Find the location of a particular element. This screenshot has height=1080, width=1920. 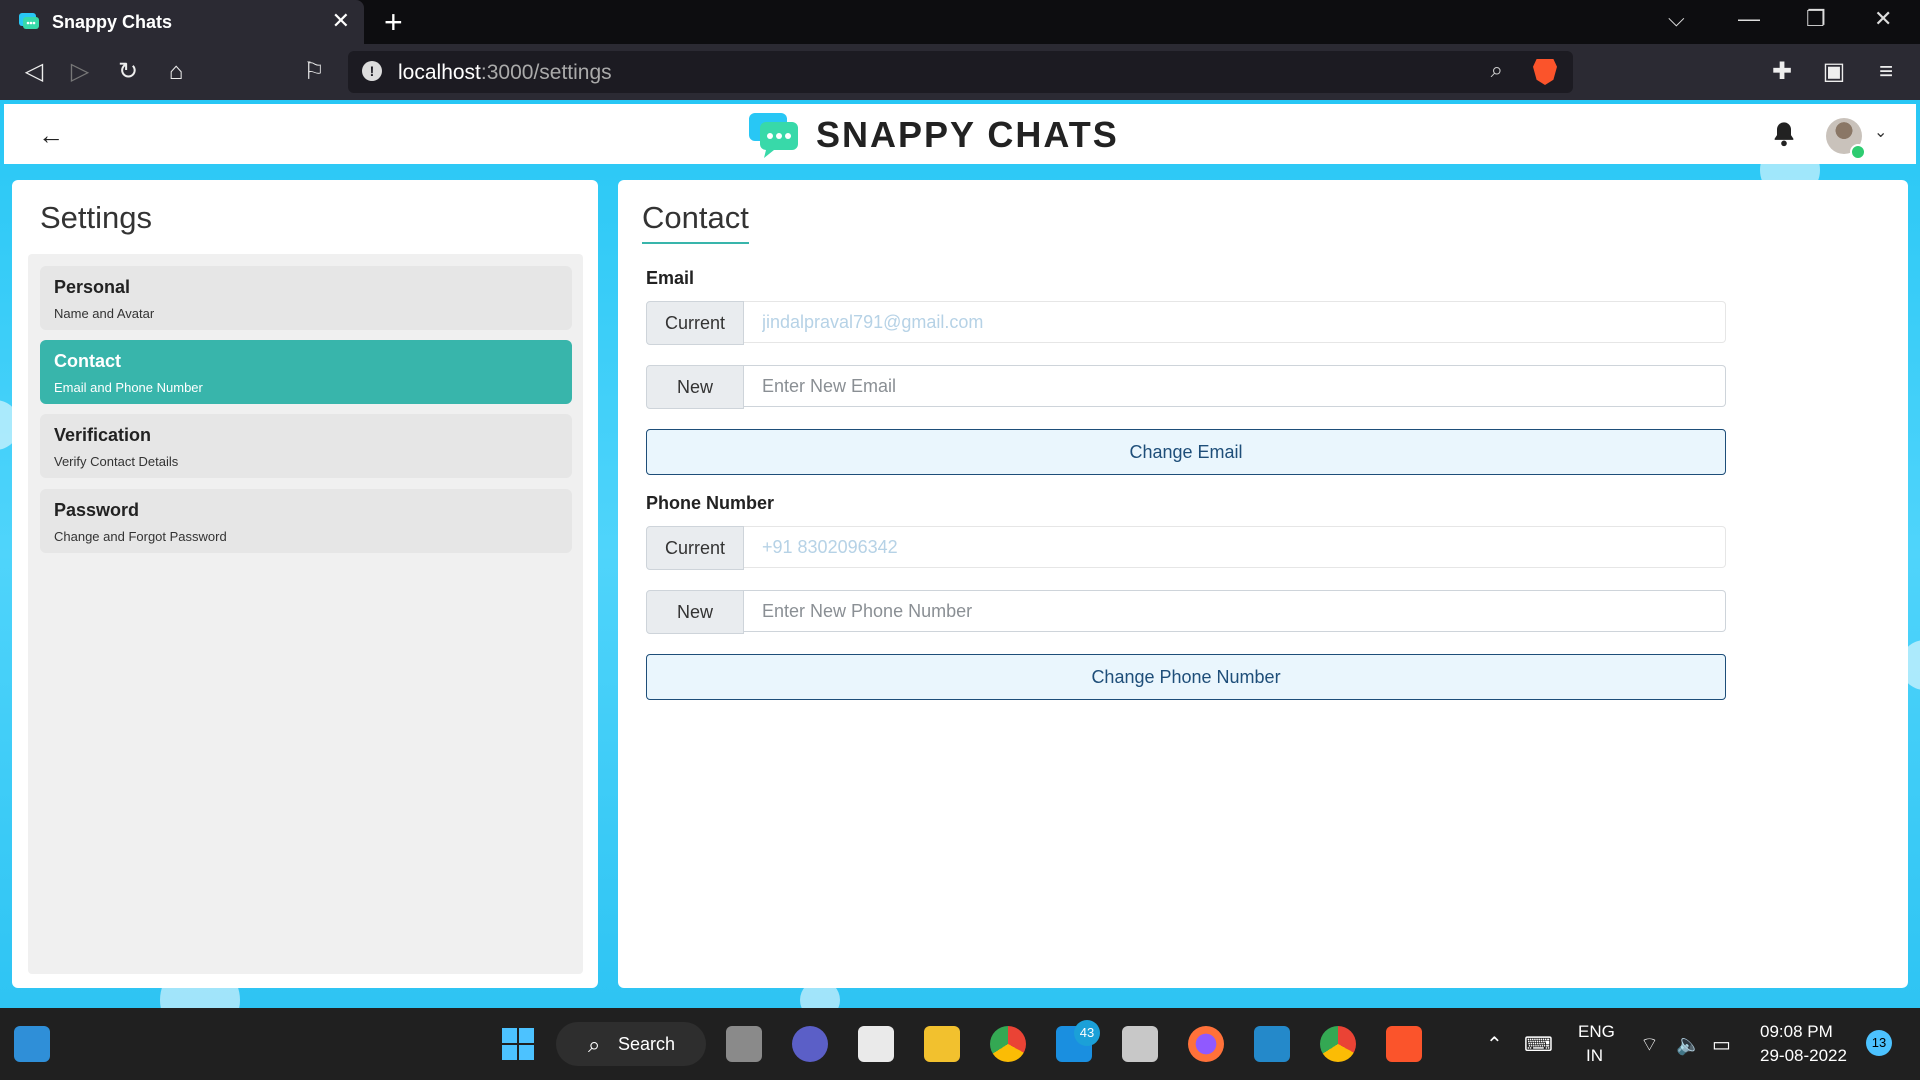

new-phone-group: New is located at coordinates (1186, 612).